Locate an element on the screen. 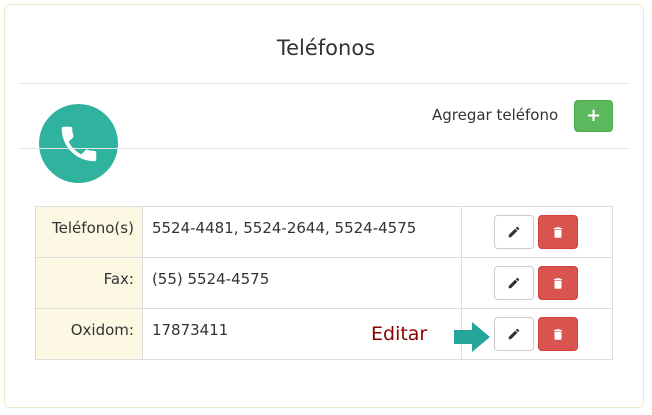 This screenshot has height=415, width=652. row-label: Fax: is located at coordinates (118, 279).